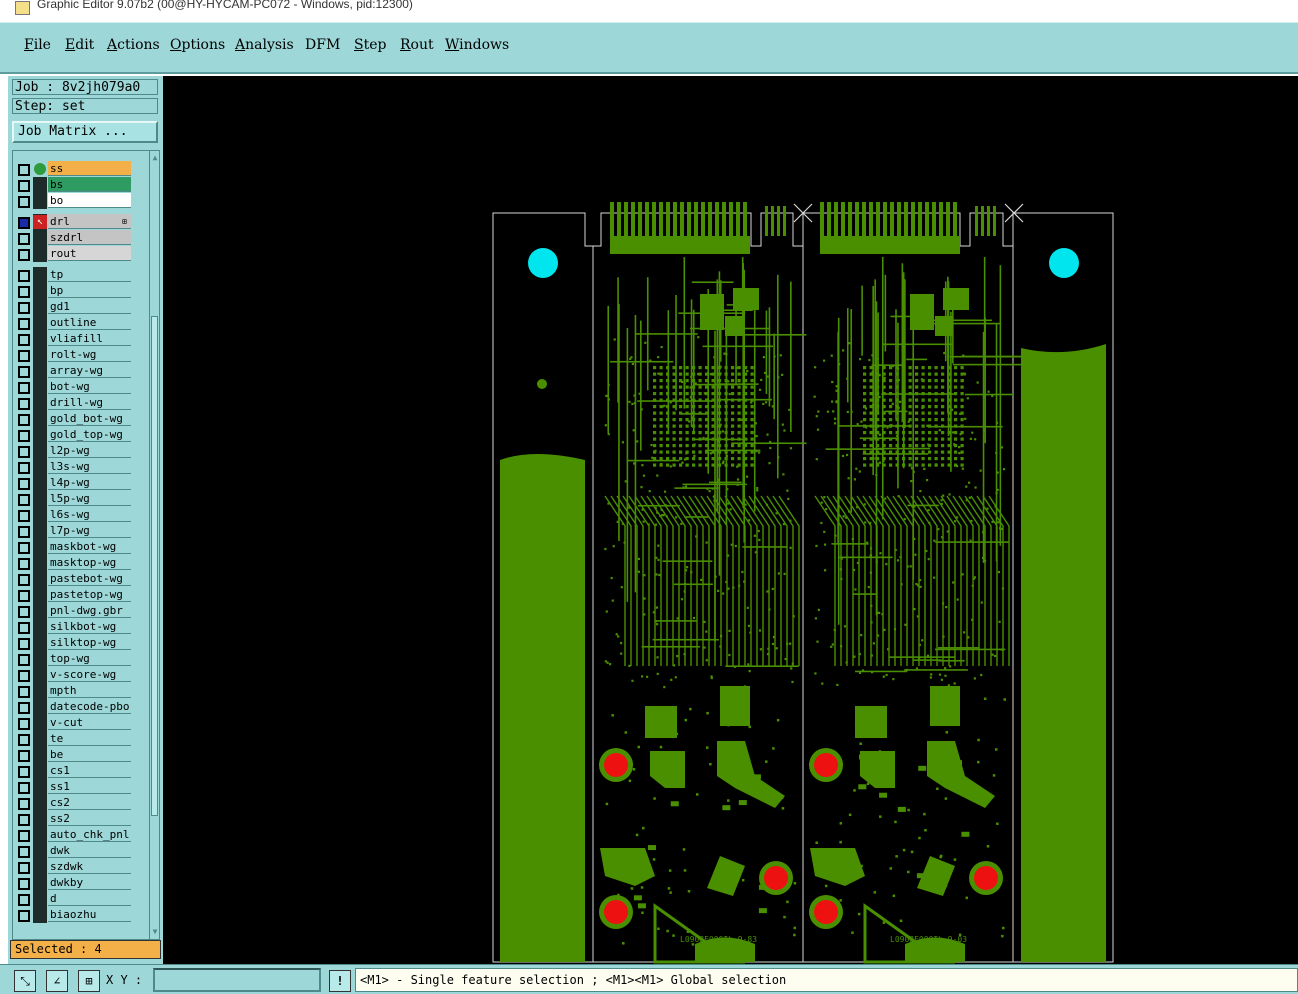 Image resolution: width=1298 pixels, height=994 pixels. What do you see at coordinates (75, 403) in the screenshot?
I see `layer-row-drill-wg: drill-wg` at bounding box center [75, 403].